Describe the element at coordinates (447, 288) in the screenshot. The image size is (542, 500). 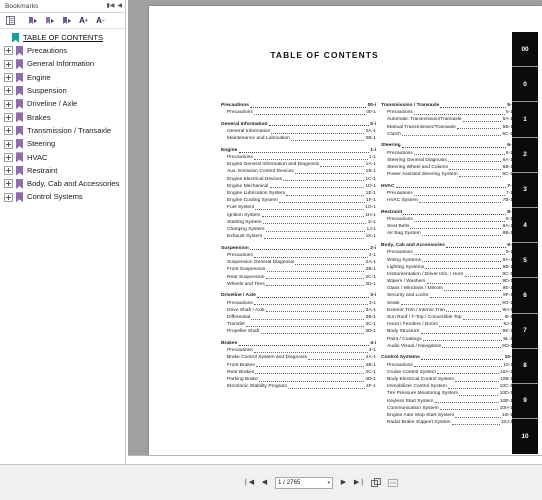
I see `toc-entry: Glass / Windows / Mirrors 9E-1` at that location.